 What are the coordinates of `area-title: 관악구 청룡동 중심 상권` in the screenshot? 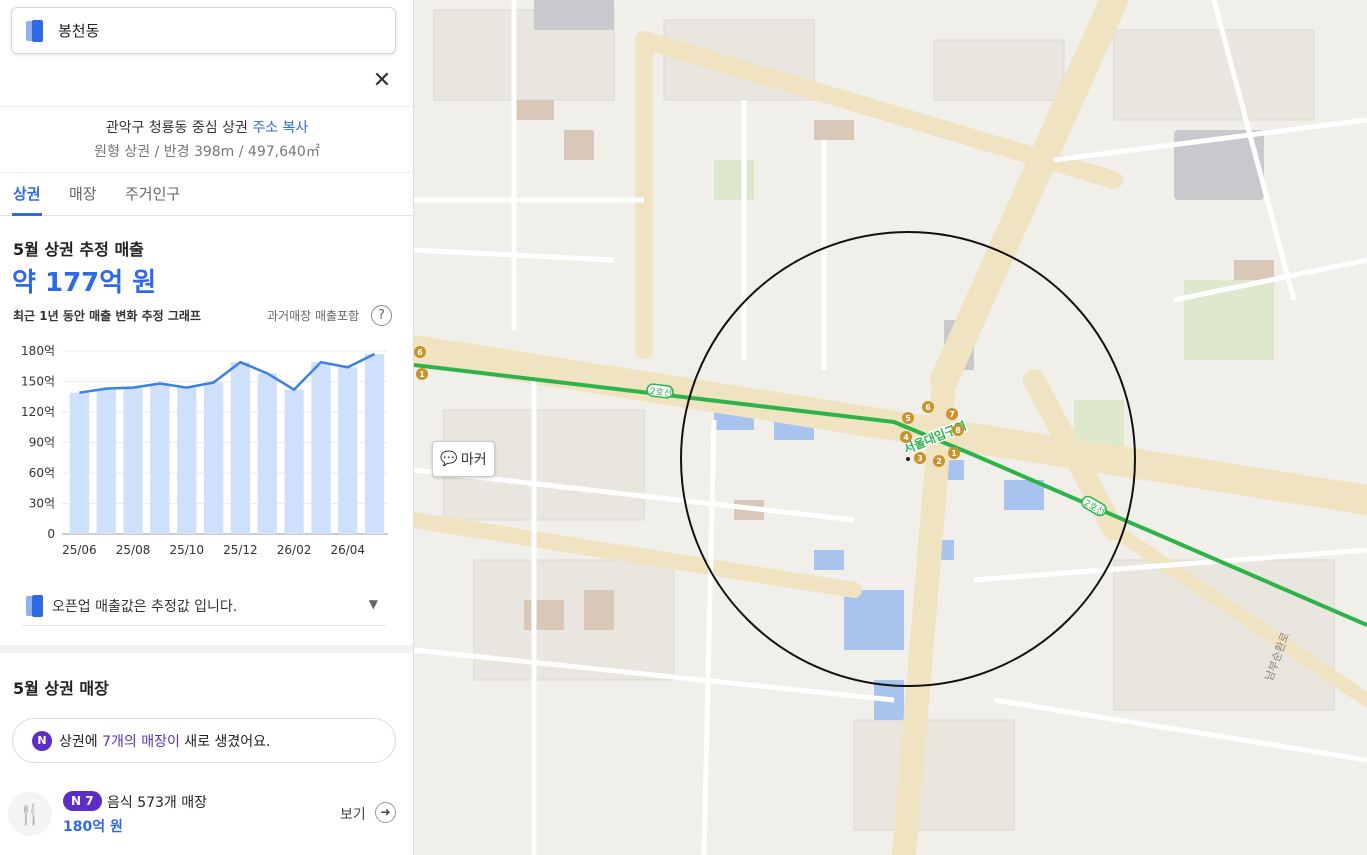 It's located at (176, 128).